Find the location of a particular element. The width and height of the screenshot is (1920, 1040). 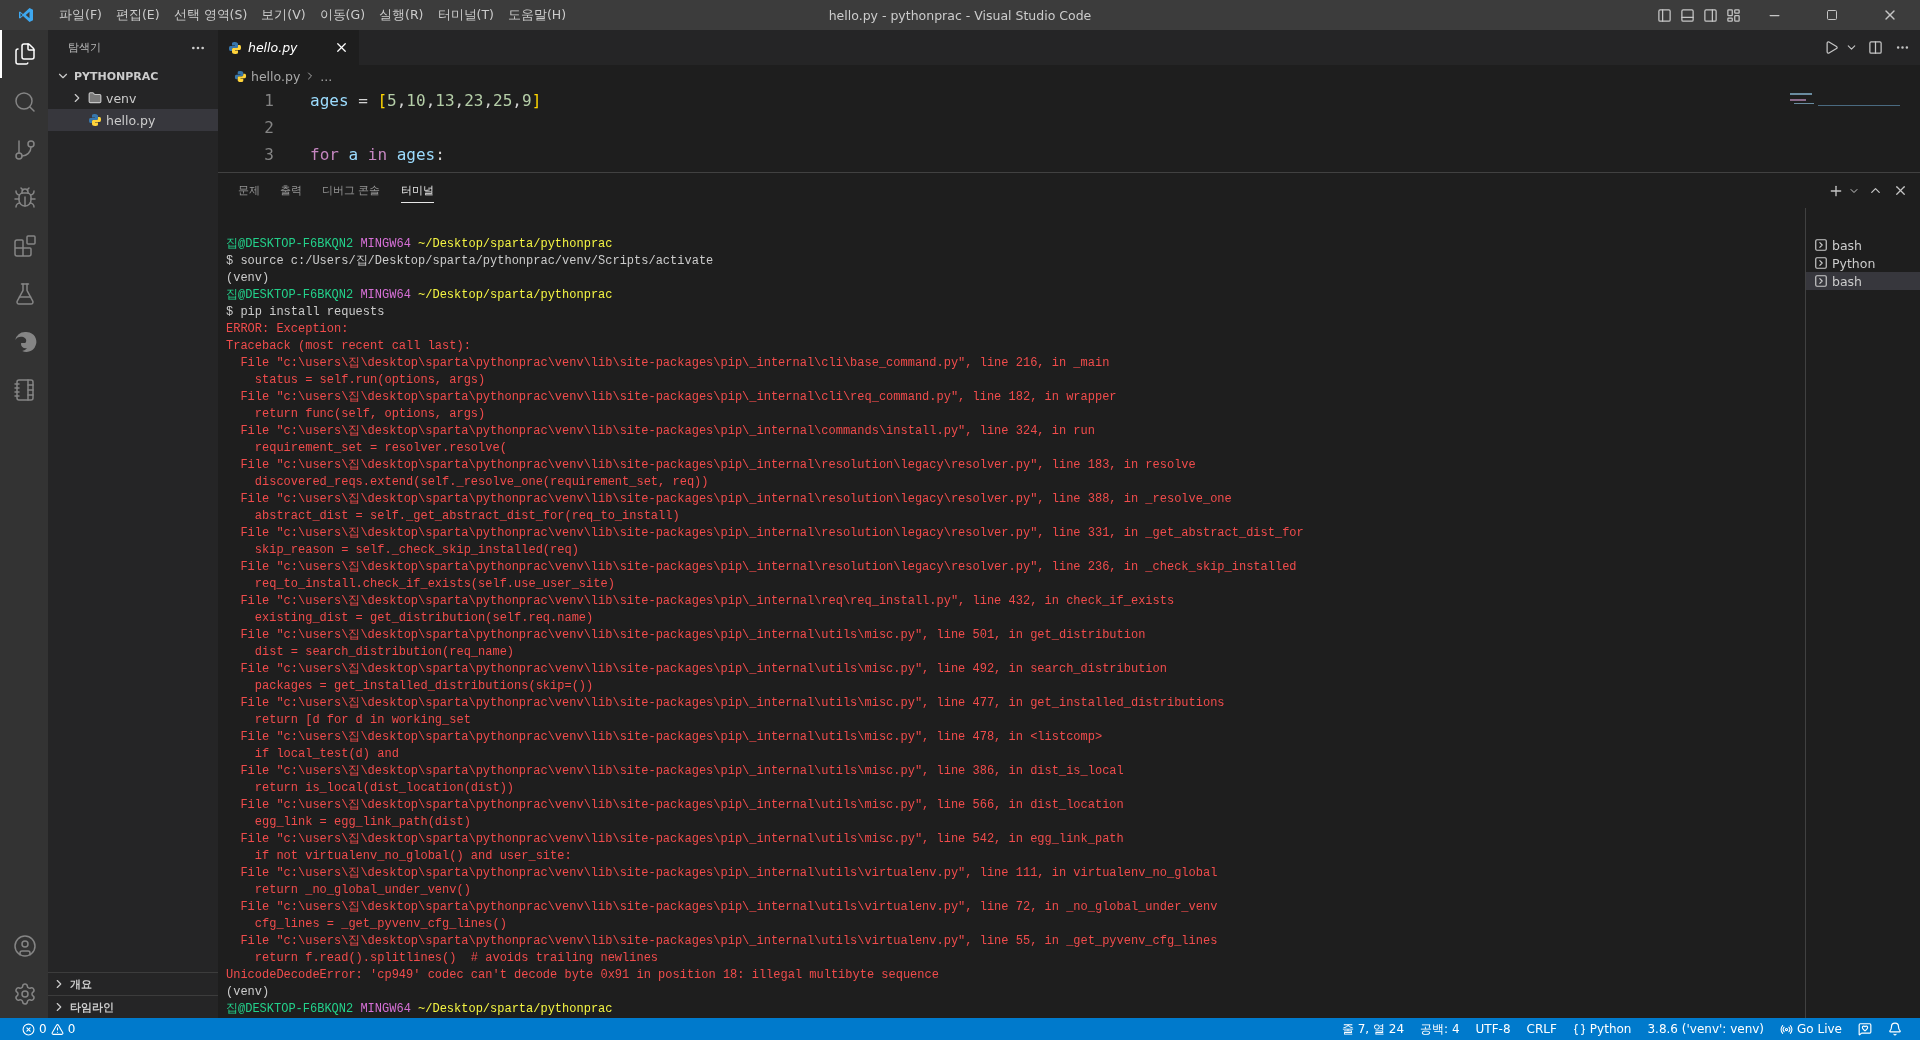

terminal-line: File "c:\users\집\desktop\sparta\pythonprac\venv\lib\site-packages\pip\_internal\utils\misc.py", line 477, in get_installed_distributions is located at coordinates (732, 703).